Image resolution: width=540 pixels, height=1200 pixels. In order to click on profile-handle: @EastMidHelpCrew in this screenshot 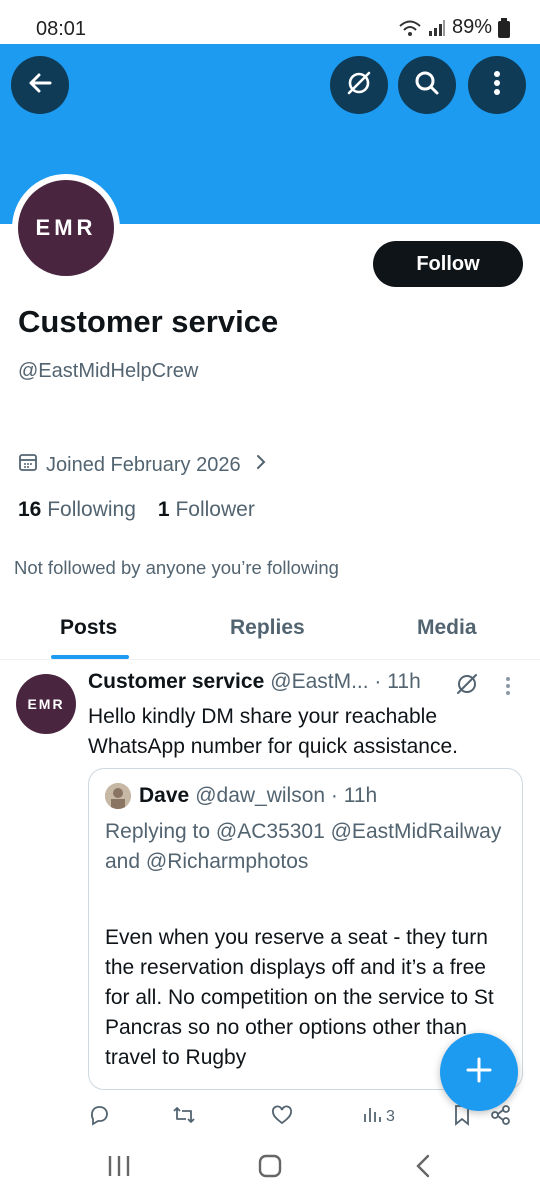, I will do `click(108, 371)`.